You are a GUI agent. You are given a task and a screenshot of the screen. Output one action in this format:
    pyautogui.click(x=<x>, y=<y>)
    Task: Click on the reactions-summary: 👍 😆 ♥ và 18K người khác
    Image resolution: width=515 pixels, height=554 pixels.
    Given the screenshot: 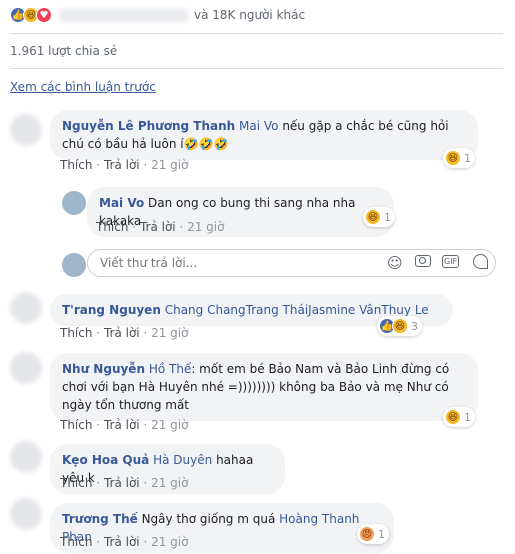 What is the action you would take?
    pyautogui.click(x=157, y=15)
    